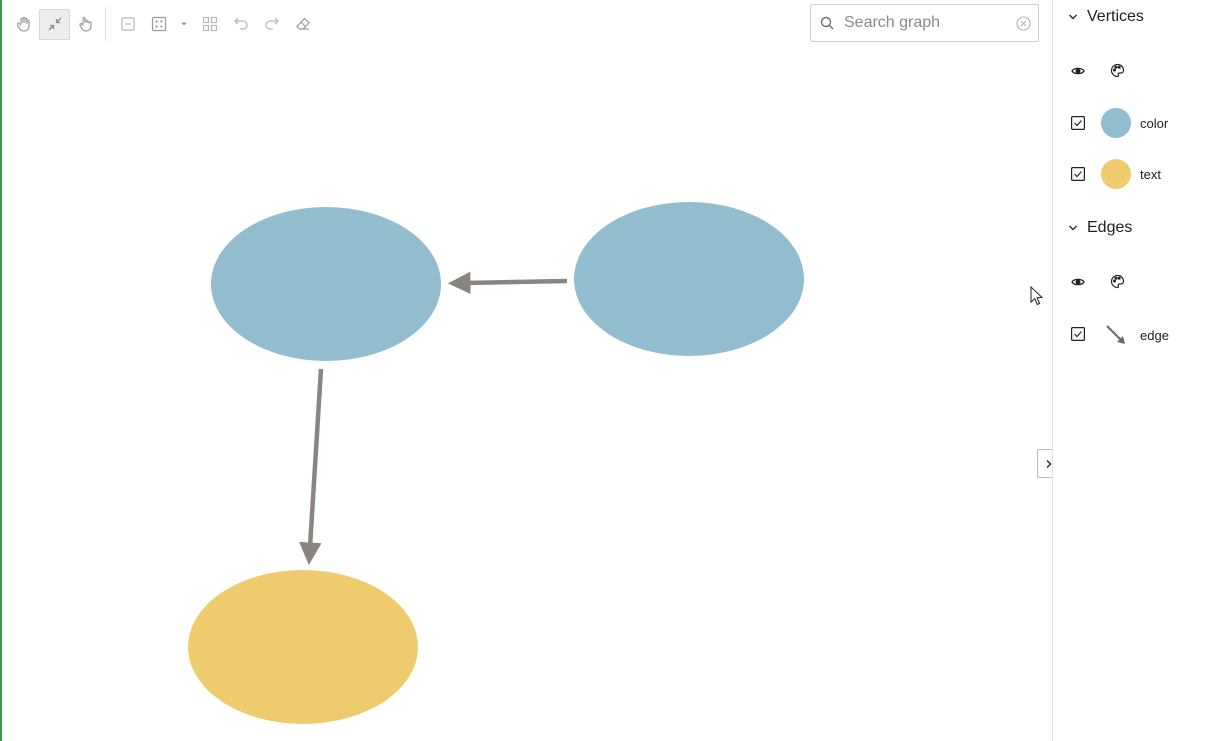 The height and width of the screenshot is (741, 1211). What do you see at coordinates (1078, 284) in the screenshot?
I see `edges-visibility-eye-icon` at bounding box center [1078, 284].